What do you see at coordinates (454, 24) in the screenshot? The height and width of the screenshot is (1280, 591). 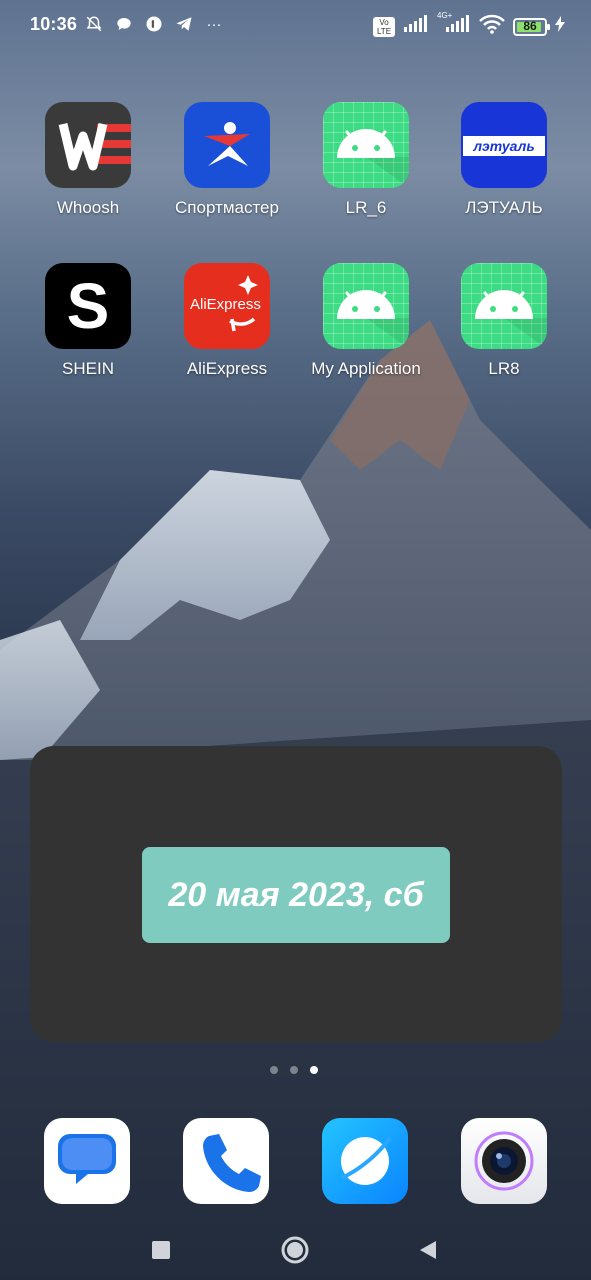 I see `signal-icon-2: 4G+` at bounding box center [454, 24].